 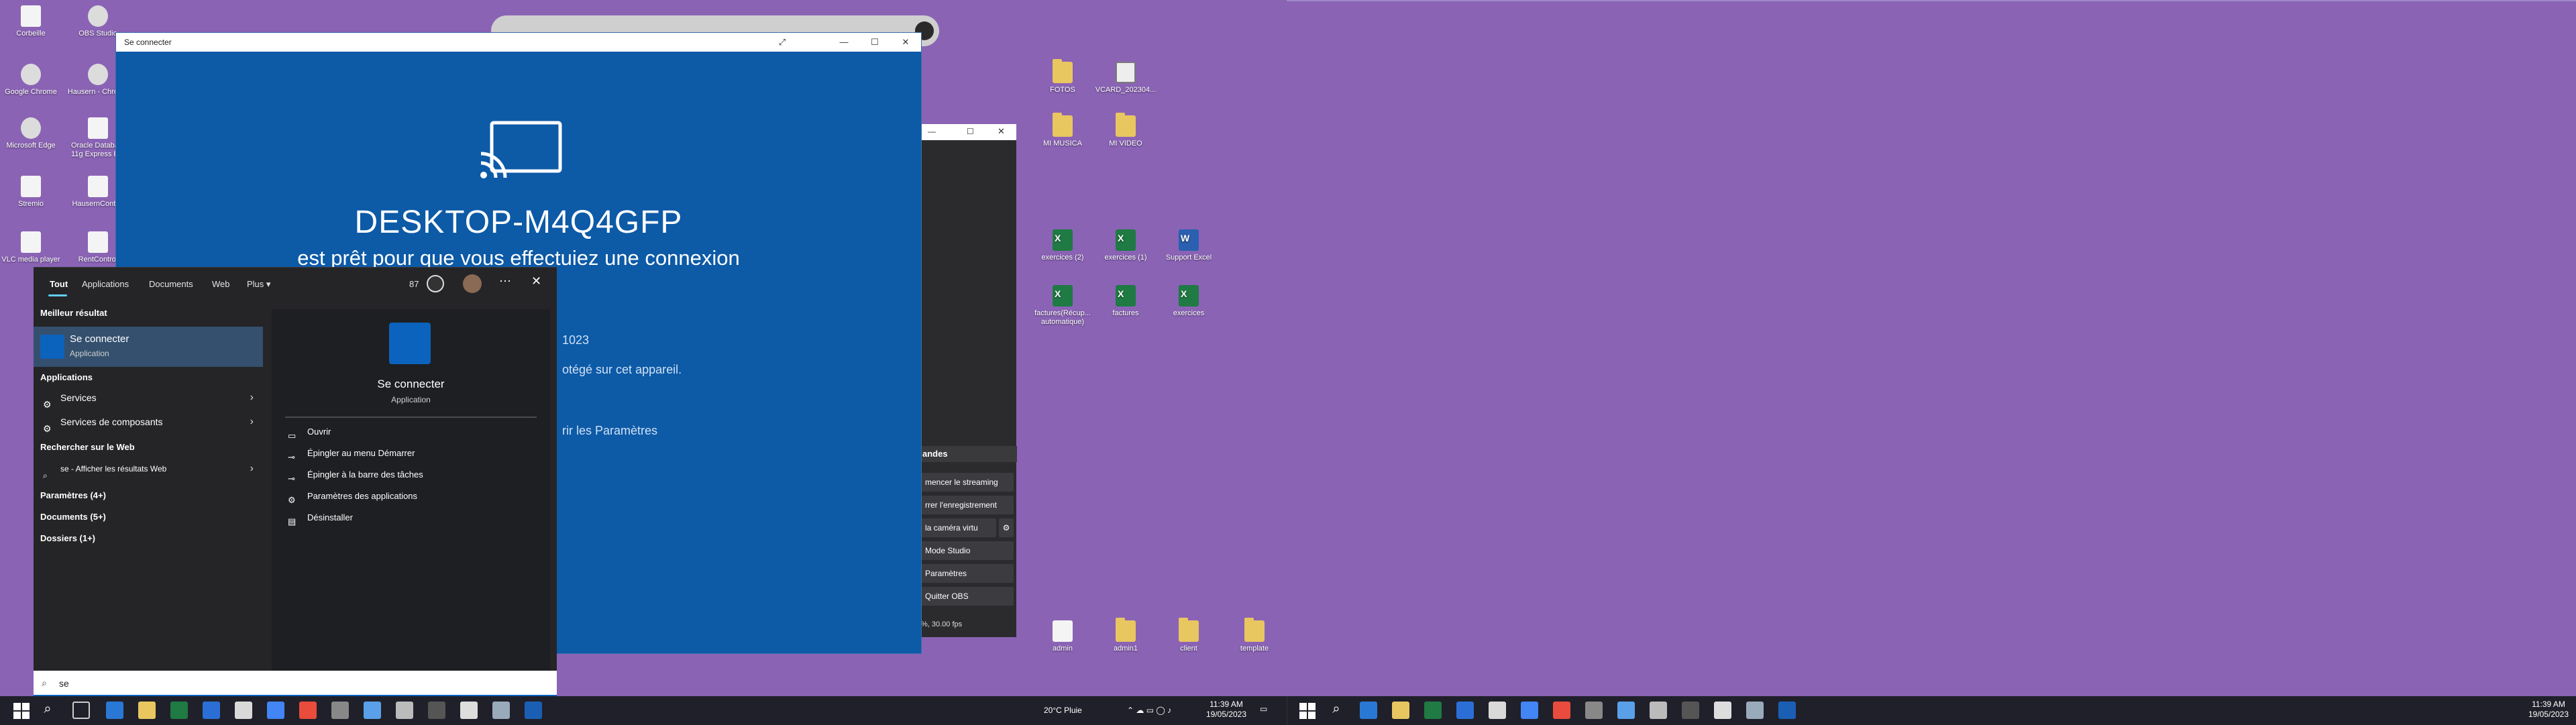 I want to click on desktop-icon: exercices, so click(x=1189, y=301).